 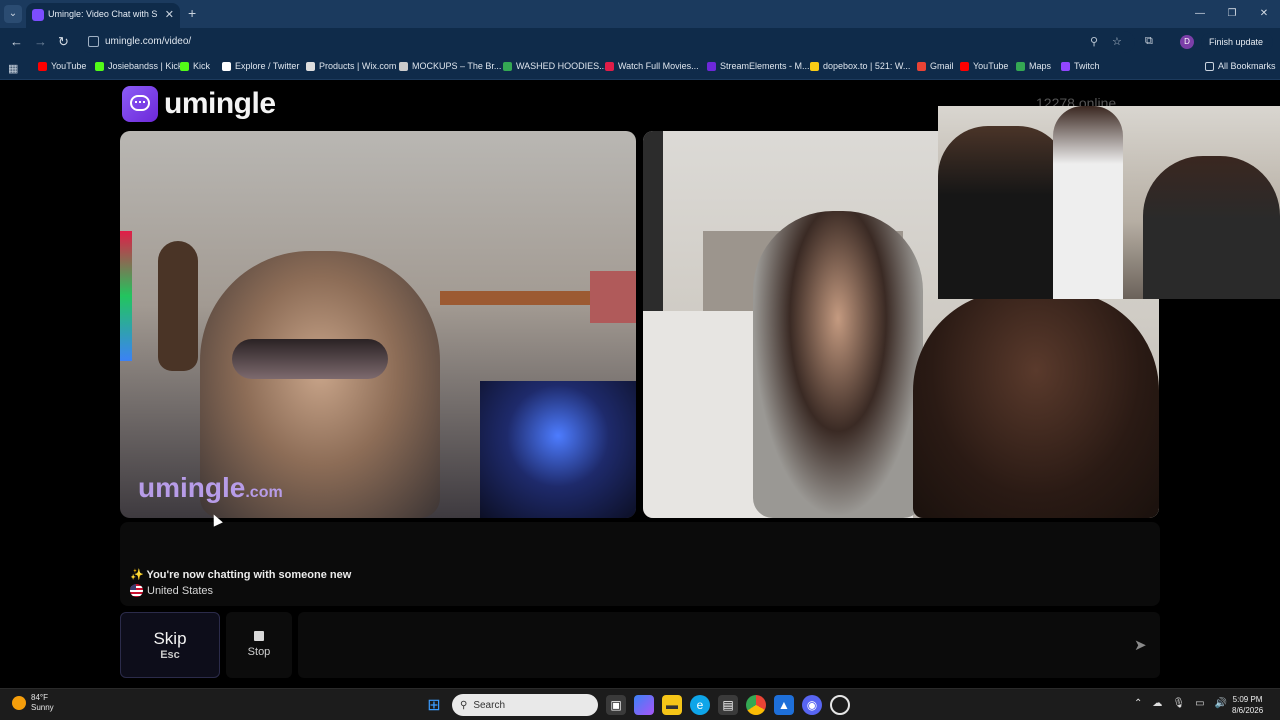 What do you see at coordinates (1020, 66) in the screenshot?
I see `maps-icon` at bounding box center [1020, 66].